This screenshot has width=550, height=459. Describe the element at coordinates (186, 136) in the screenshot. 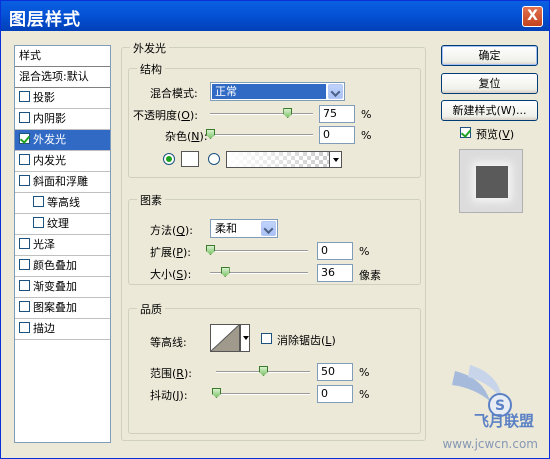

I see `noise-label: 杂色(N):` at that location.